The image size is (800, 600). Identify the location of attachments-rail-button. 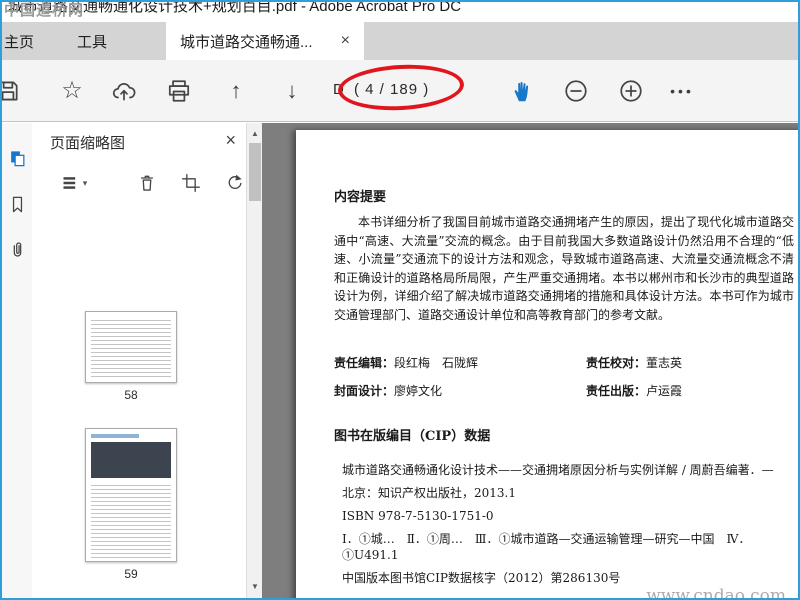
(17, 250).